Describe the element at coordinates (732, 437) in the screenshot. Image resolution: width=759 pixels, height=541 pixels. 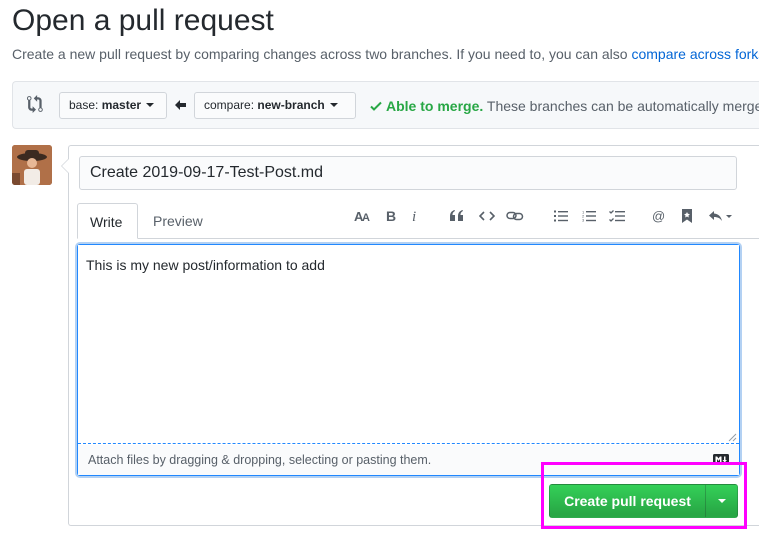
I see `resize-grip-icon` at that location.